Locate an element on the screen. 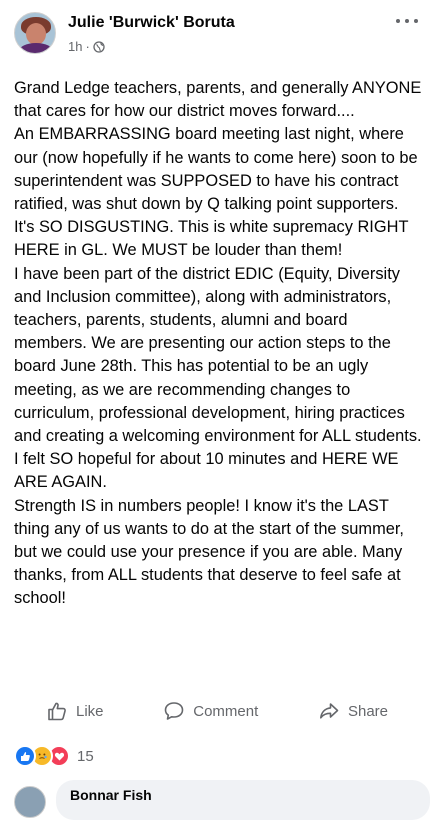 The width and height of the screenshot is (432, 820). comment-label: Comment is located at coordinates (226, 711).